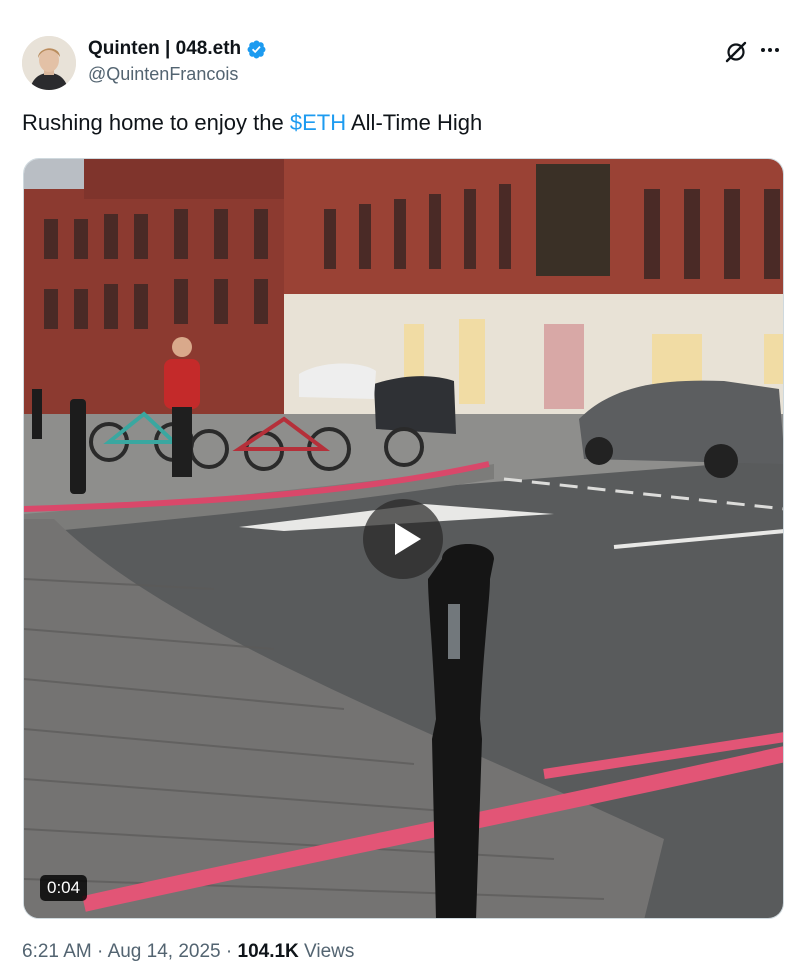 Image resolution: width=800 pixels, height=978 pixels. What do you see at coordinates (177, 74) in the screenshot?
I see `author-handle: @QuintenFrancois` at bounding box center [177, 74].